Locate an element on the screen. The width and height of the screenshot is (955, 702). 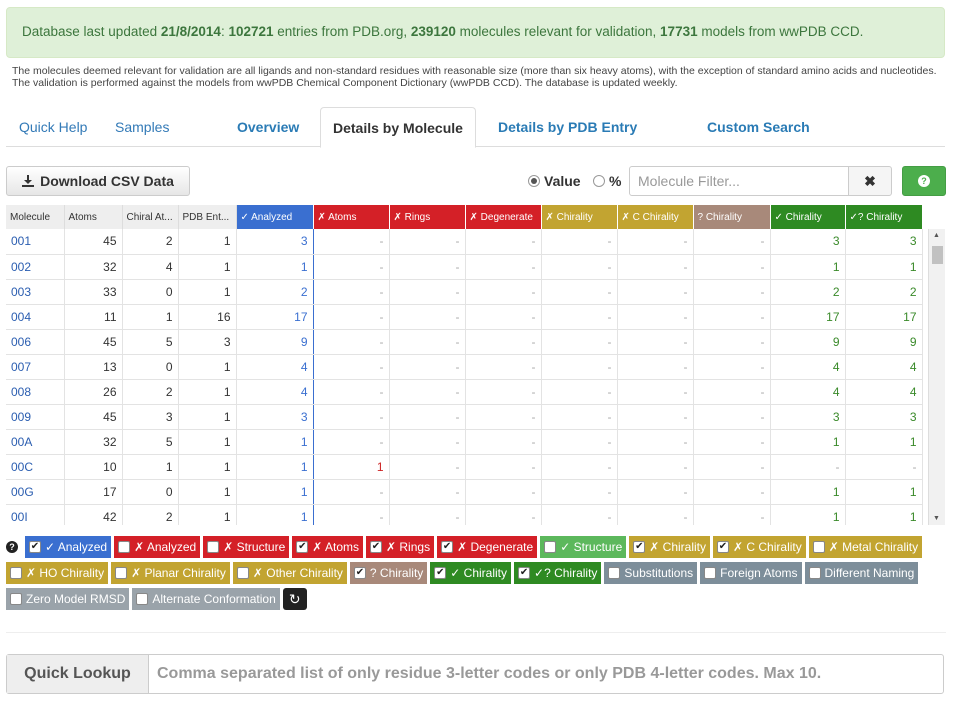
clear-filter-button: ✖ is located at coordinates (870, 181).